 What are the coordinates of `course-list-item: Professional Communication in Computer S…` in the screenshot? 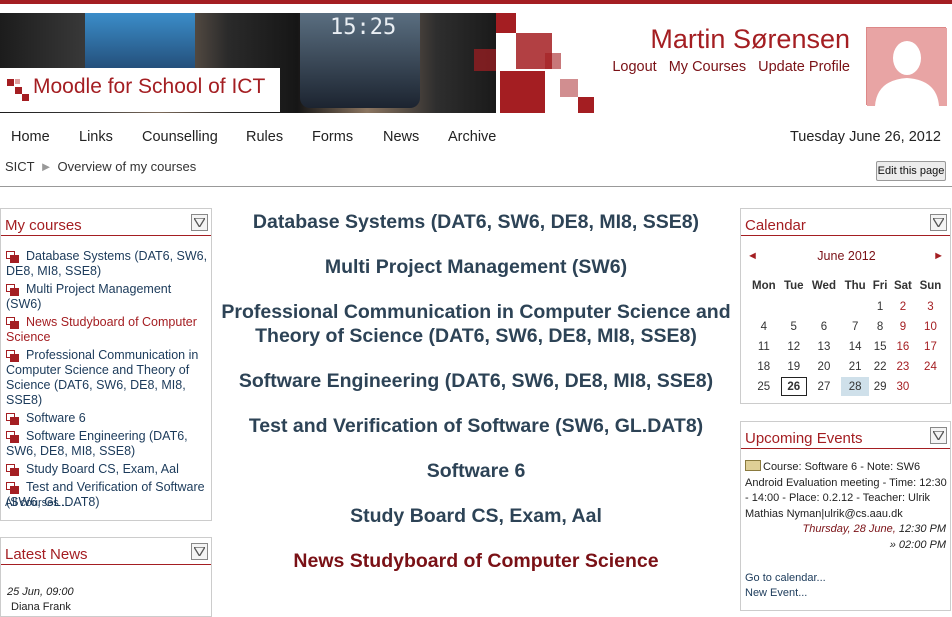 It's located at (107, 378).